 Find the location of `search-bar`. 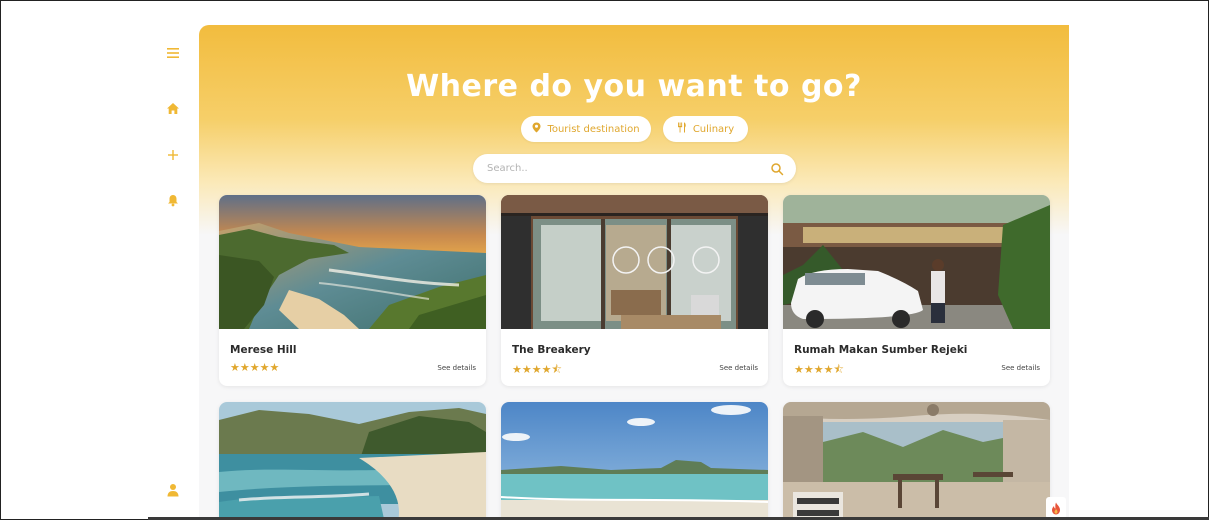

search-bar is located at coordinates (634, 168).